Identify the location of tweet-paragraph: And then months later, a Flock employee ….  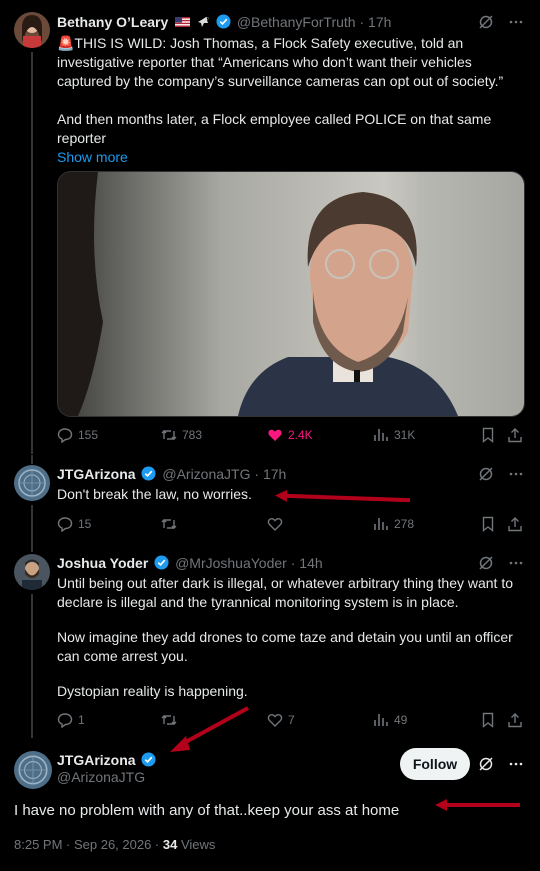
(274, 128).